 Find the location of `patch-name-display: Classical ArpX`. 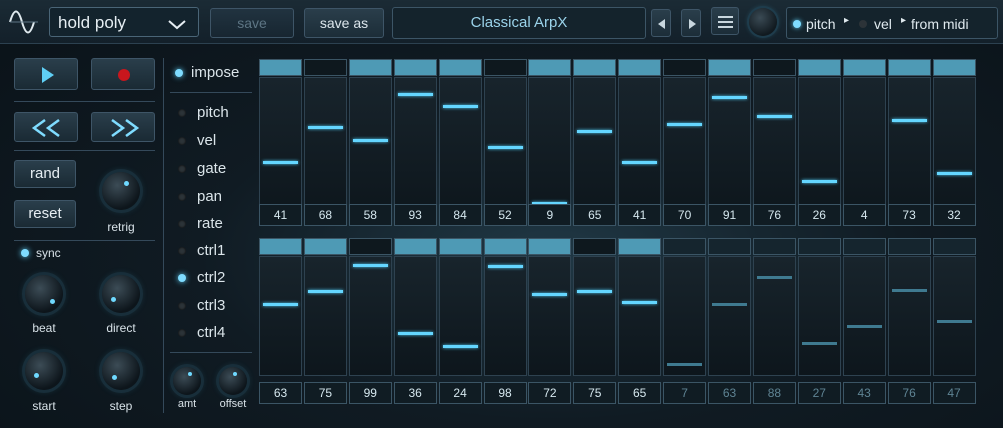

patch-name-display: Classical ArpX is located at coordinates (519, 23).